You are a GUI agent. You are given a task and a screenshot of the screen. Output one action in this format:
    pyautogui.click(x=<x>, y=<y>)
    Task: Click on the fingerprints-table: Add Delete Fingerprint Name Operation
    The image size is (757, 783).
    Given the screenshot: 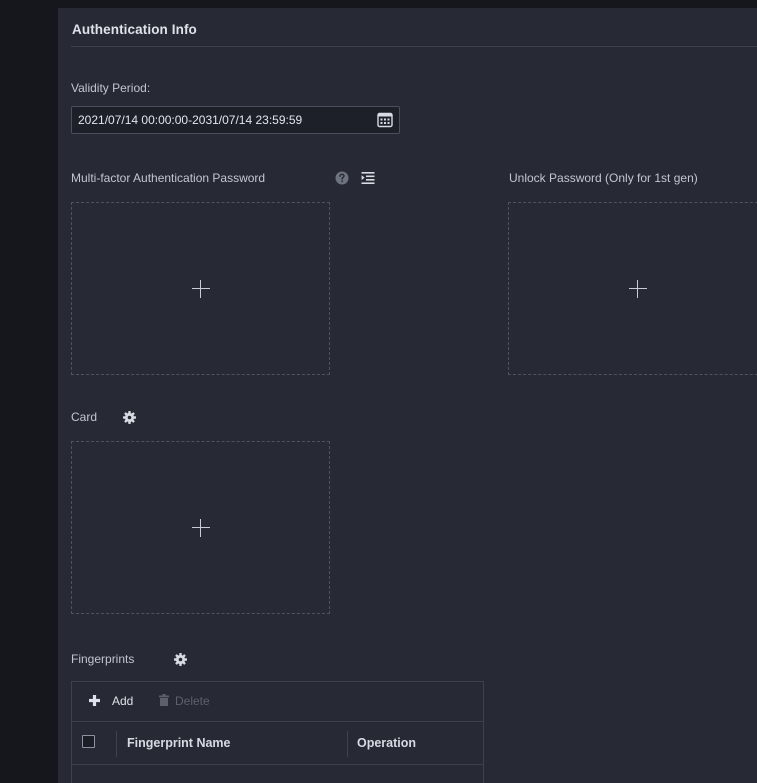 What is the action you would take?
    pyautogui.click(x=277, y=732)
    